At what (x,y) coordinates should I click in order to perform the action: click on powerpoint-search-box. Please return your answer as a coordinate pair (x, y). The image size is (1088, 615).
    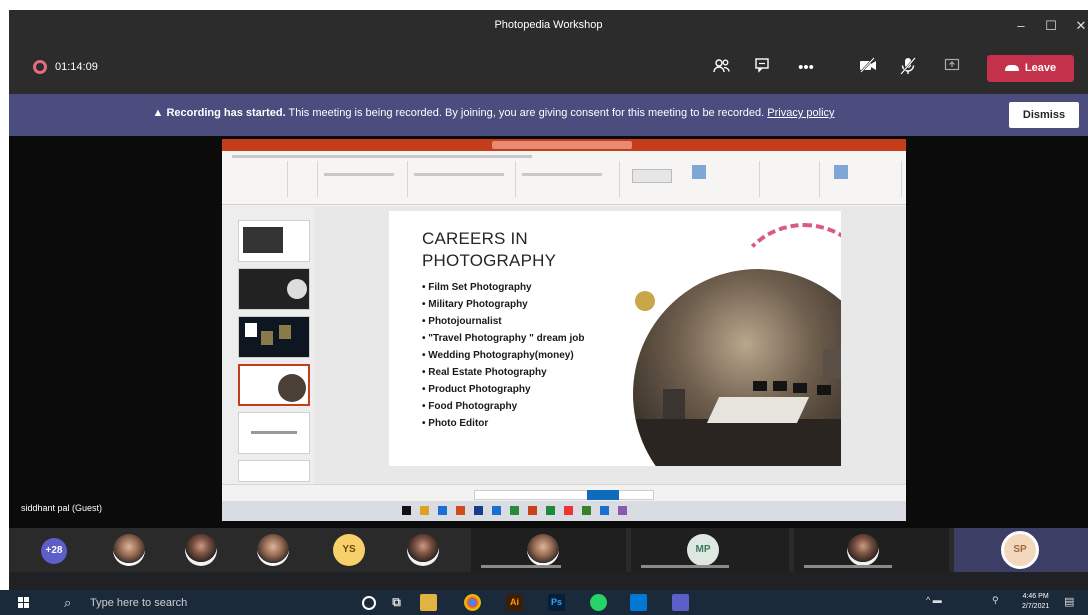
    Looking at the image, I should click on (562, 145).